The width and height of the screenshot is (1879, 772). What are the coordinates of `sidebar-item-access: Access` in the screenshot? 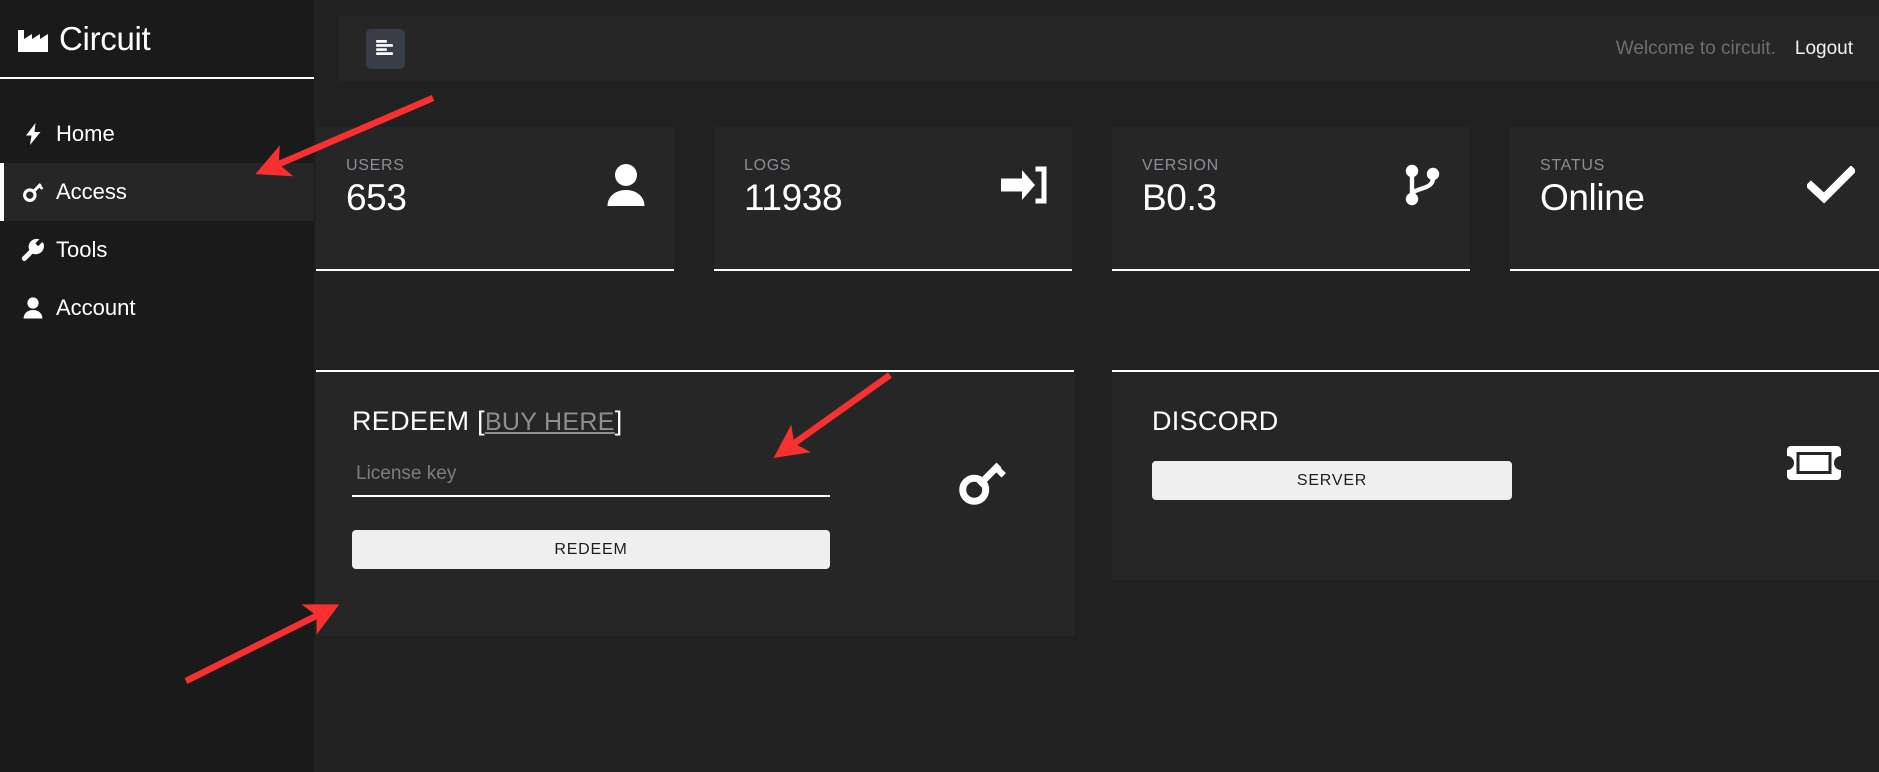 It's located at (157, 192).